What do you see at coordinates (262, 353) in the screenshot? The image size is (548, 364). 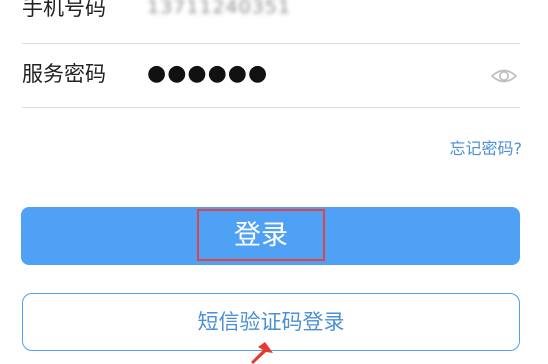 I see `annotation-arrow-icon` at bounding box center [262, 353].